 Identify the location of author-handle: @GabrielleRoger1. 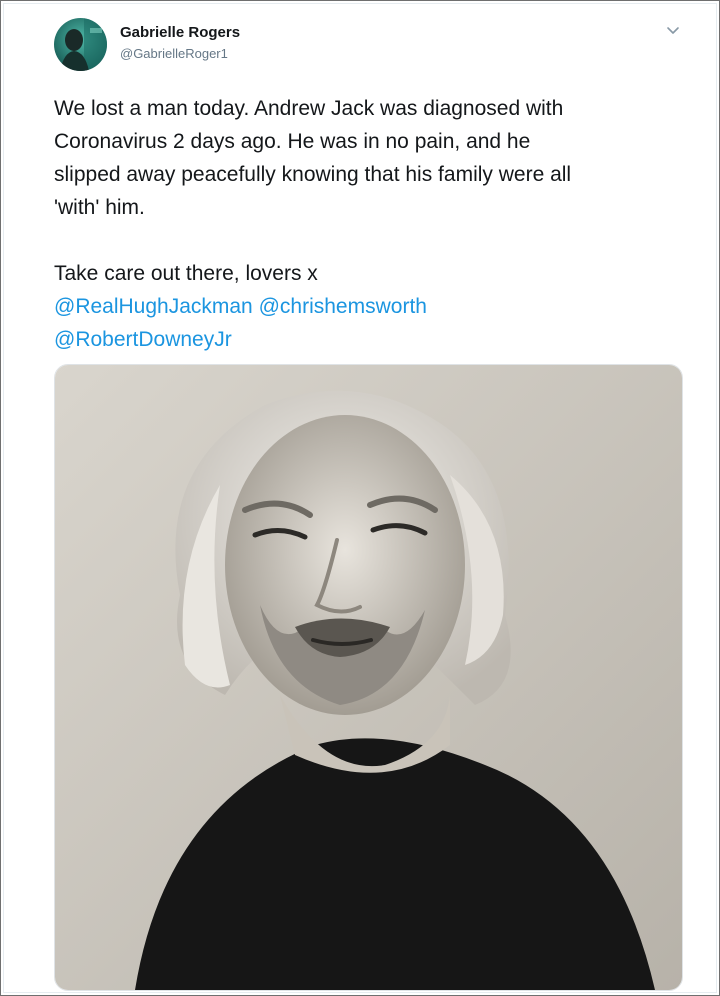
(174, 53).